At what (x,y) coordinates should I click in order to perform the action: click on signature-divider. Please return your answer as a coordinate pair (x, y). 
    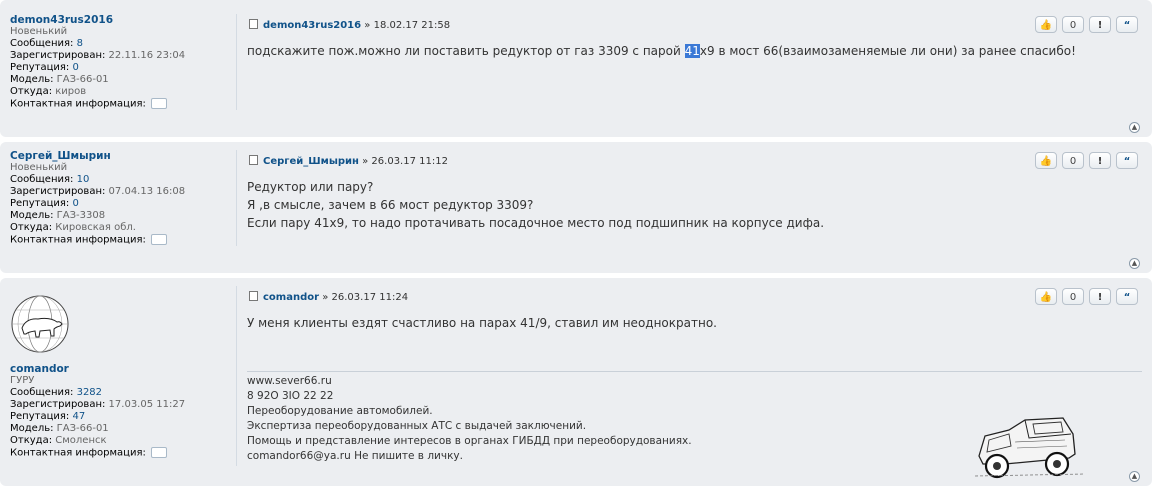
    Looking at the image, I should click on (694, 371).